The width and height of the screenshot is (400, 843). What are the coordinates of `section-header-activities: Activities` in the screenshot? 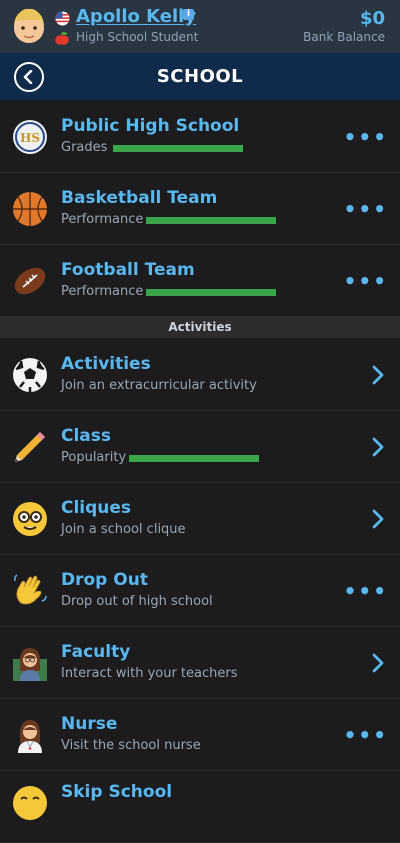 It's located at (200, 327).